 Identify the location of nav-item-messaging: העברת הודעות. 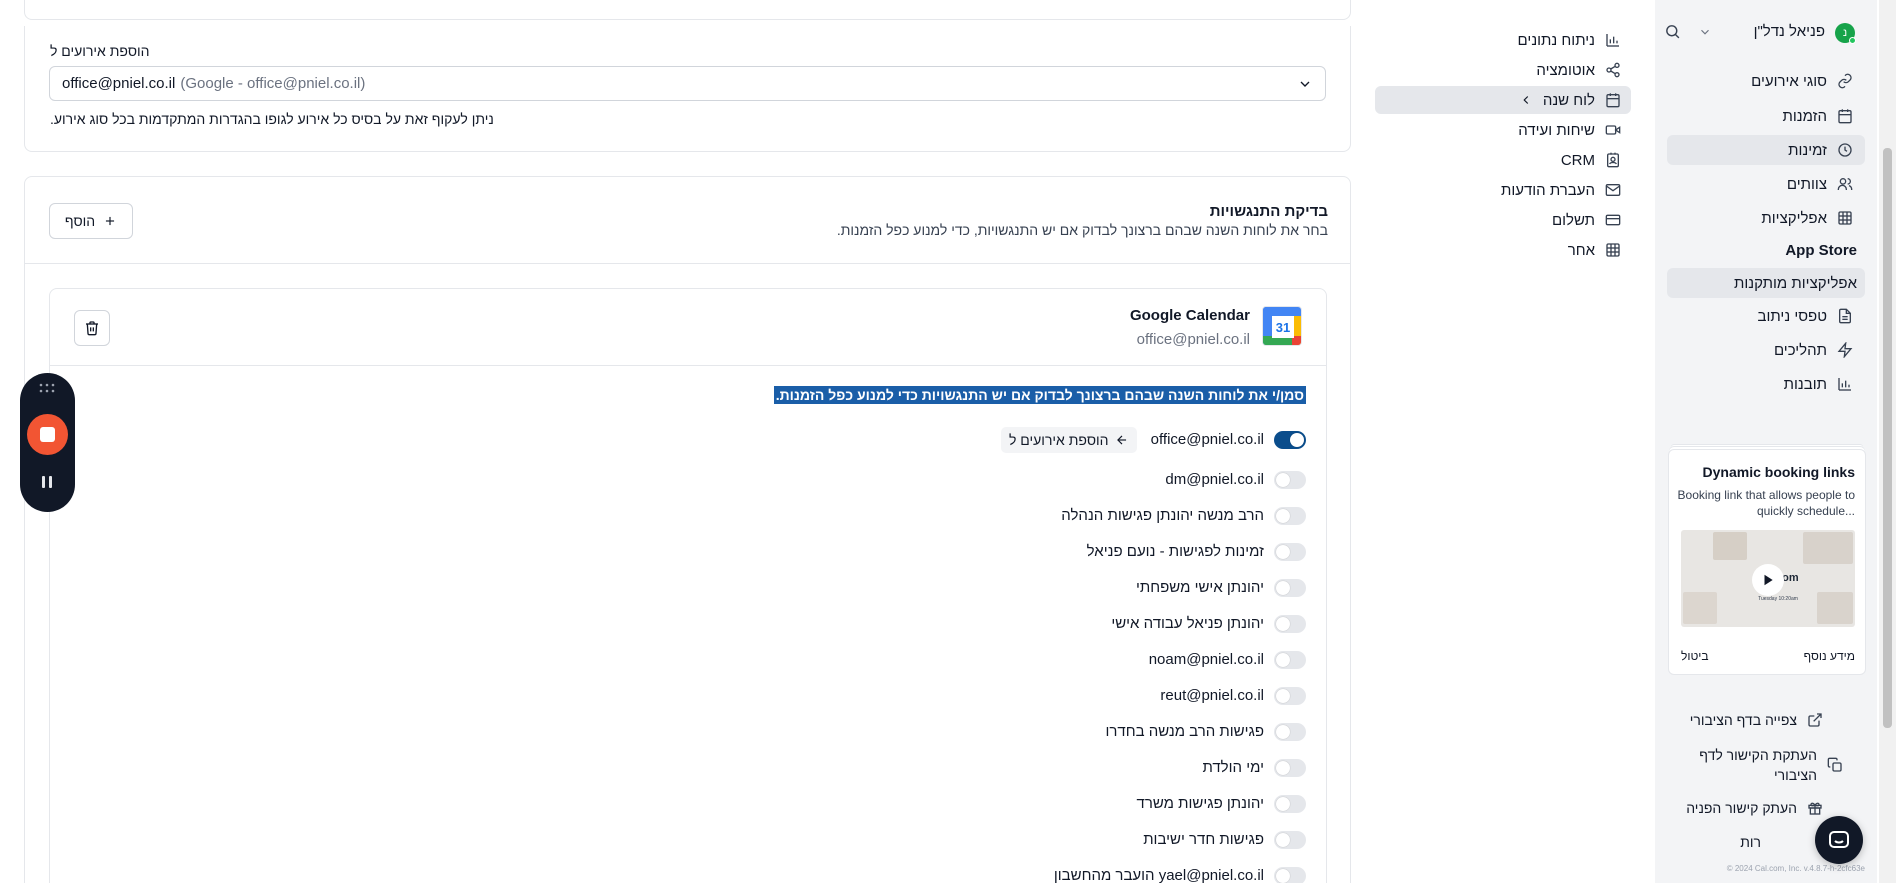
(1503, 190).